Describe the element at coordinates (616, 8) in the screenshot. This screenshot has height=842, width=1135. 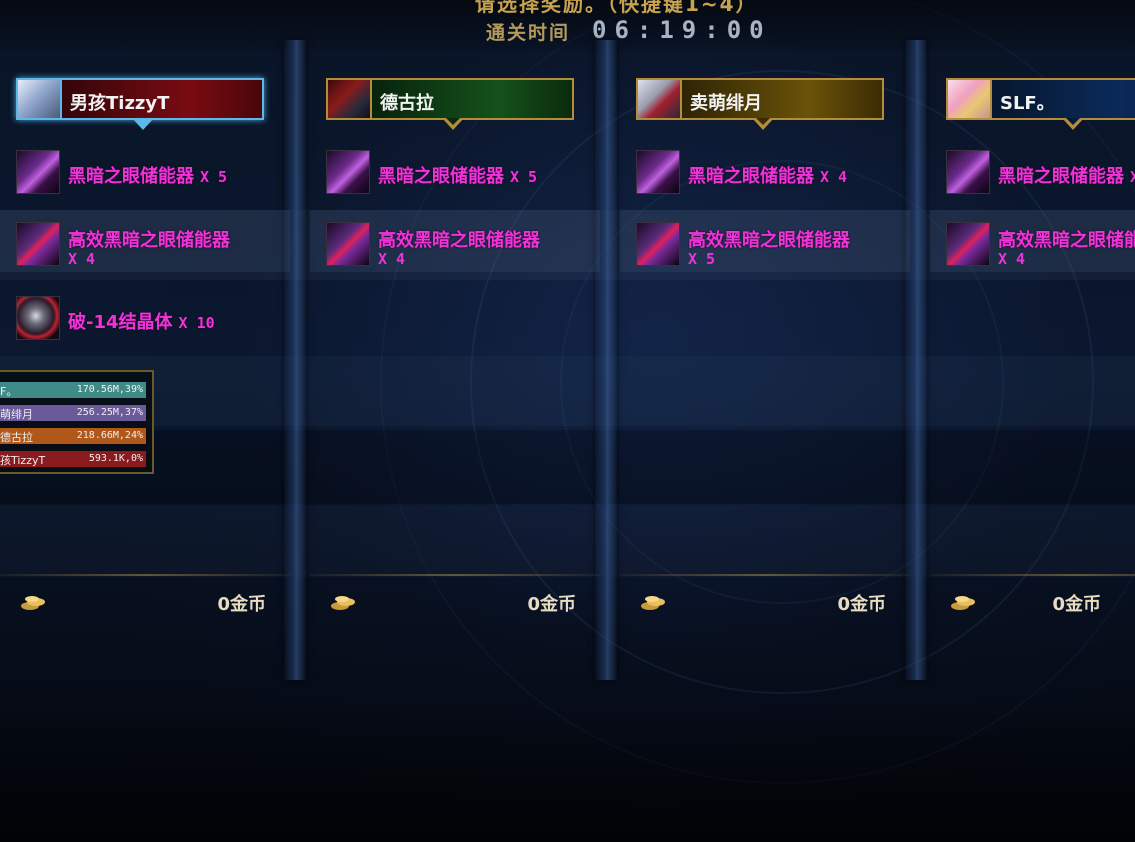
I see `reward-instruction: 请选择奖励。（快捷键1~4）` at that location.